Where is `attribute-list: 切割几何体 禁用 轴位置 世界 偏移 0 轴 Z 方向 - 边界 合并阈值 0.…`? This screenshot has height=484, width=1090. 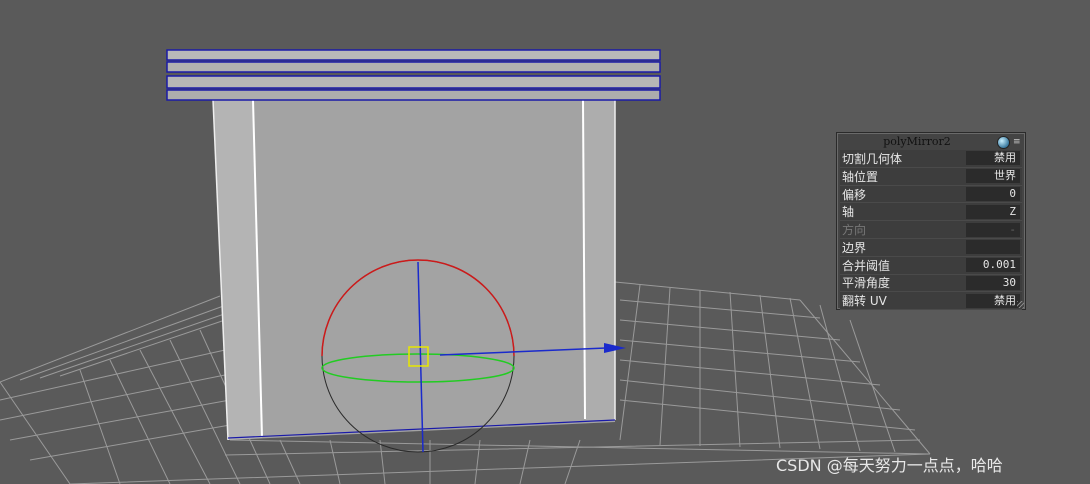 attribute-list: 切割几何体 禁用 轴位置 世界 偏移 0 轴 Z 方向 - 边界 合并阈值 0.… is located at coordinates (931, 230).